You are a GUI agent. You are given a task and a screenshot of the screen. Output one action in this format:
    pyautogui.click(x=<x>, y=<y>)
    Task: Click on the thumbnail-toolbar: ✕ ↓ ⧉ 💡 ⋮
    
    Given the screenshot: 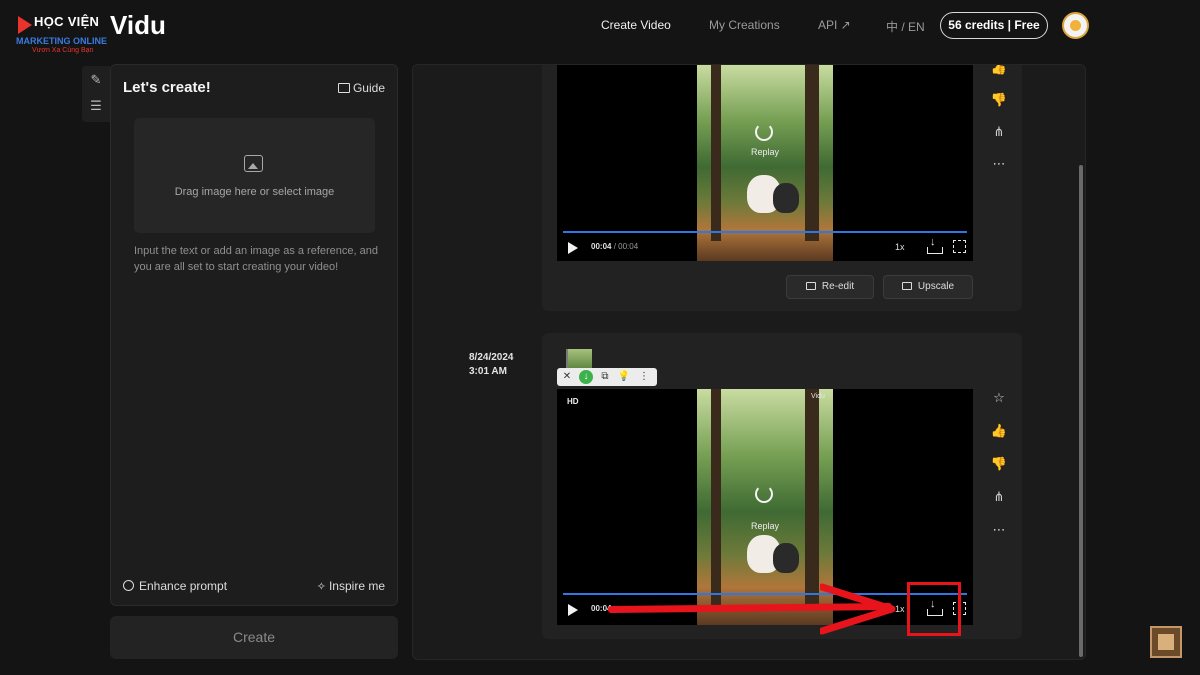 What is the action you would take?
    pyautogui.click(x=607, y=377)
    